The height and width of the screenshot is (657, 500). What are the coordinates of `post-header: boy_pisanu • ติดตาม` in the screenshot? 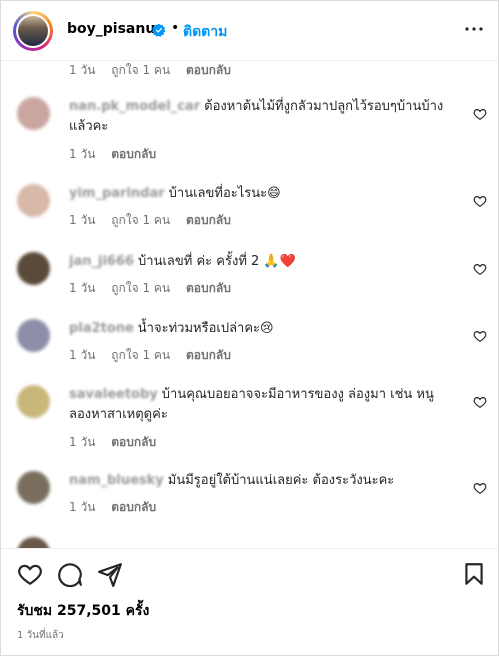 It's located at (249, 31).